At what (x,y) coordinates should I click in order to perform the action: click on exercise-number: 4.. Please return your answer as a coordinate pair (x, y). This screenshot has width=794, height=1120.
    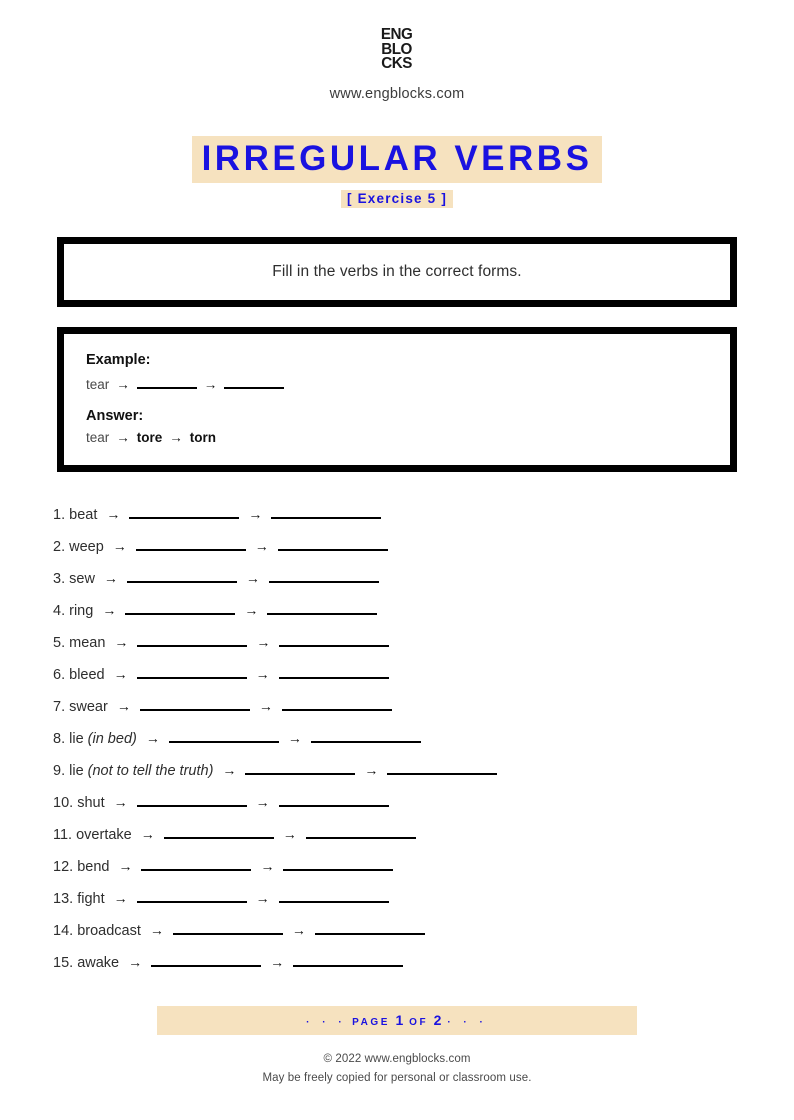
    Looking at the image, I should click on (61, 610).